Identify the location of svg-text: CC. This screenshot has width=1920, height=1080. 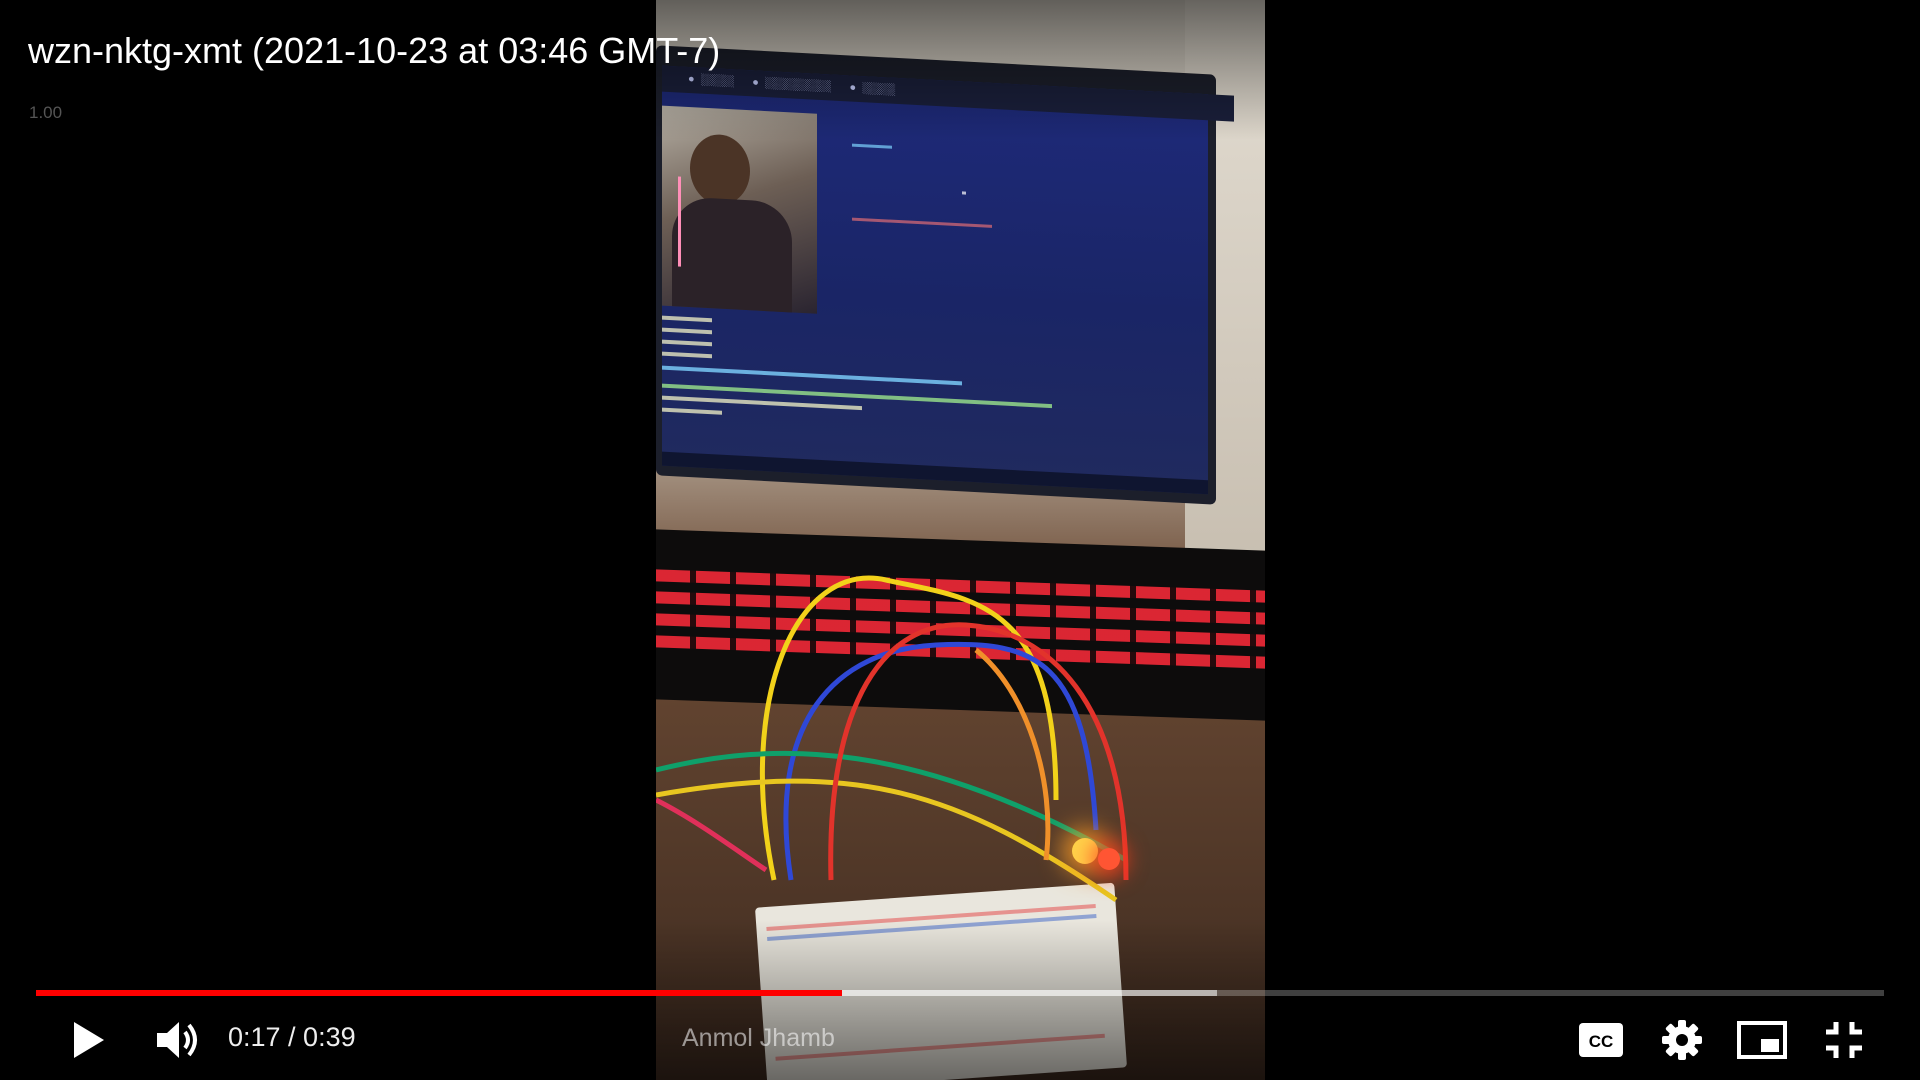
(1601, 1041).